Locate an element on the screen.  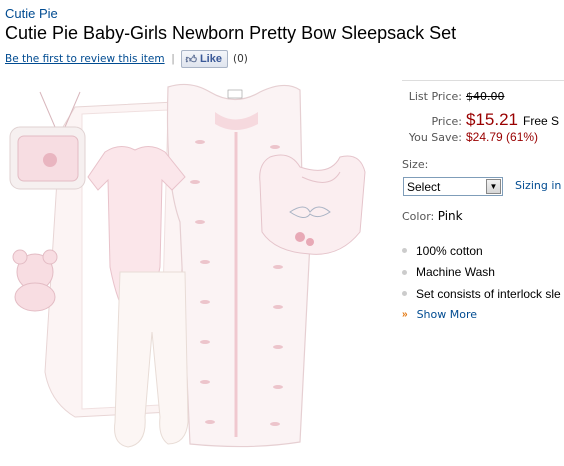
color-row: Color: Pink is located at coordinates (432, 216).